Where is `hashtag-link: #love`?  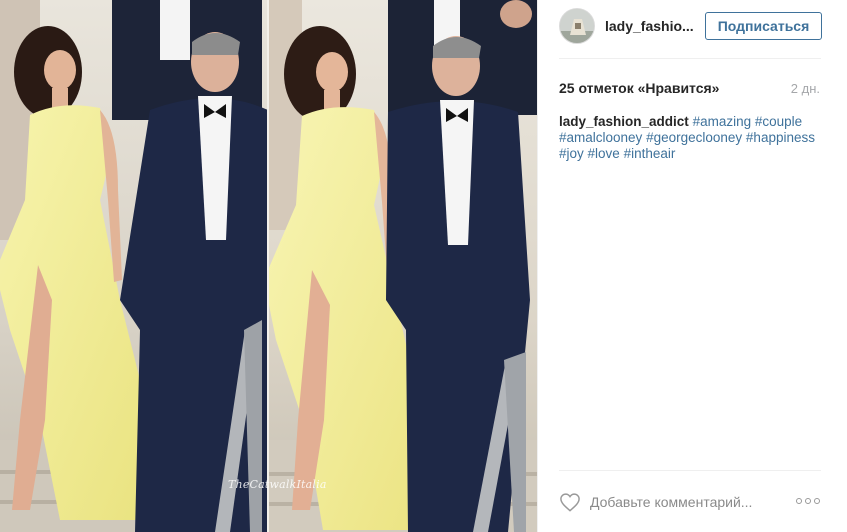 hashtag-link: #love is located at coordinates (604, 153).